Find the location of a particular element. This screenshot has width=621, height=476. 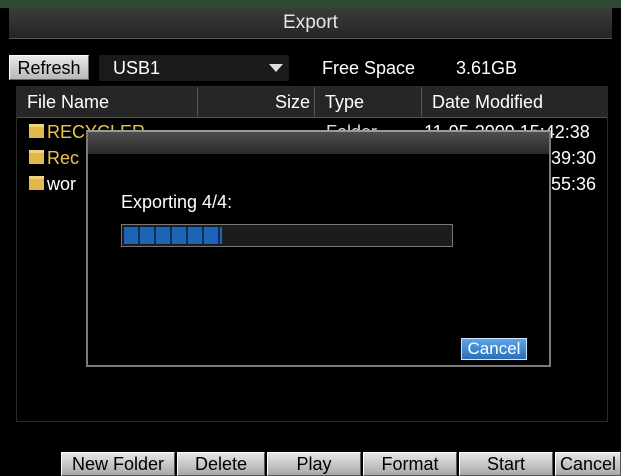

export-progress-bar is located at coordinates (287, 235).